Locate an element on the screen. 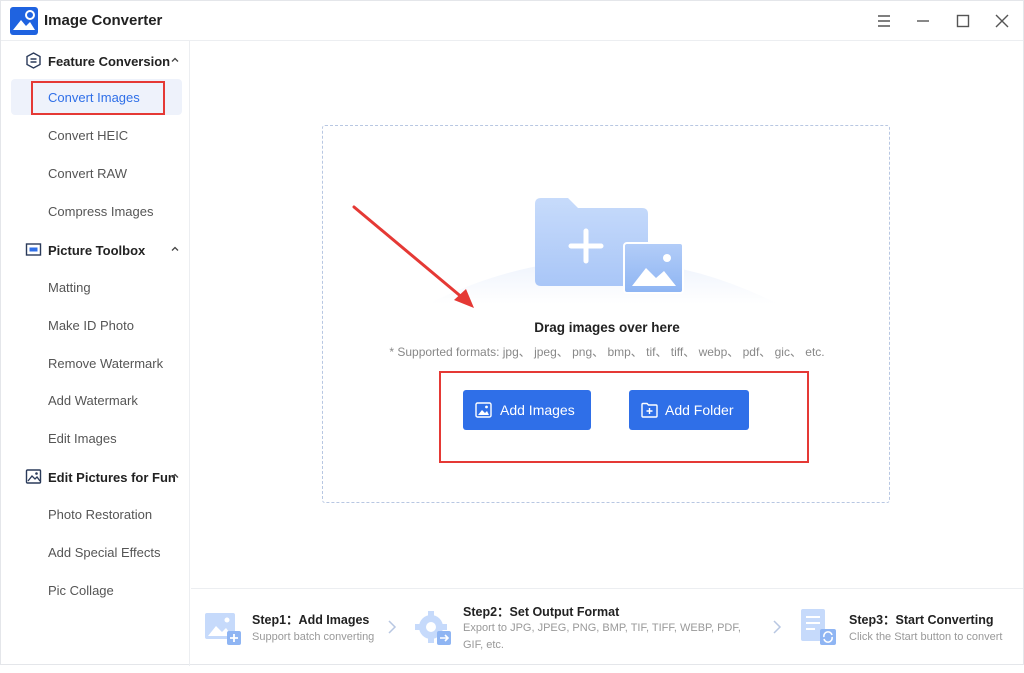  sidebar-item-convert-raw: Convert RAW is located at coordinates (96, 173).